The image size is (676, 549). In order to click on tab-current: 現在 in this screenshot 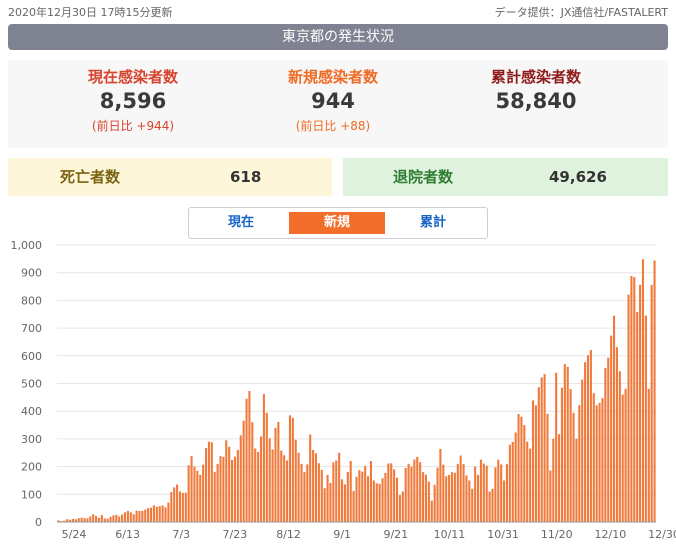, I will do `click(241, 223)`.